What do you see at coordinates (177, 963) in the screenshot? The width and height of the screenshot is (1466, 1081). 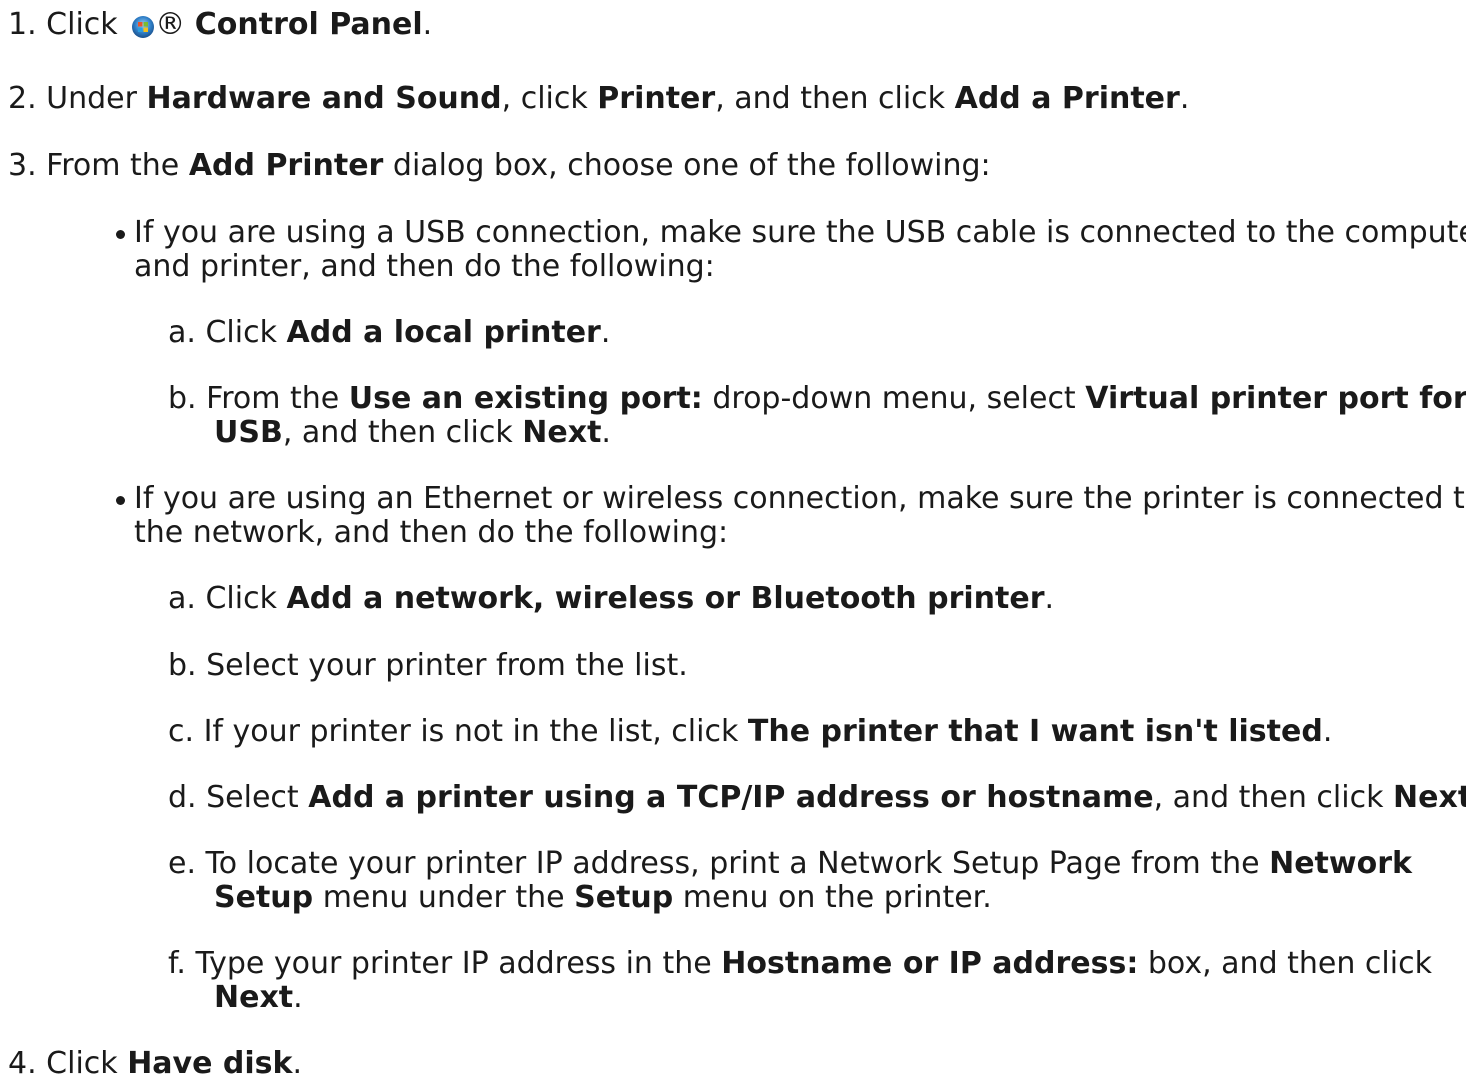 I see `substep-letter: f.` at bounding box center [177, 963].